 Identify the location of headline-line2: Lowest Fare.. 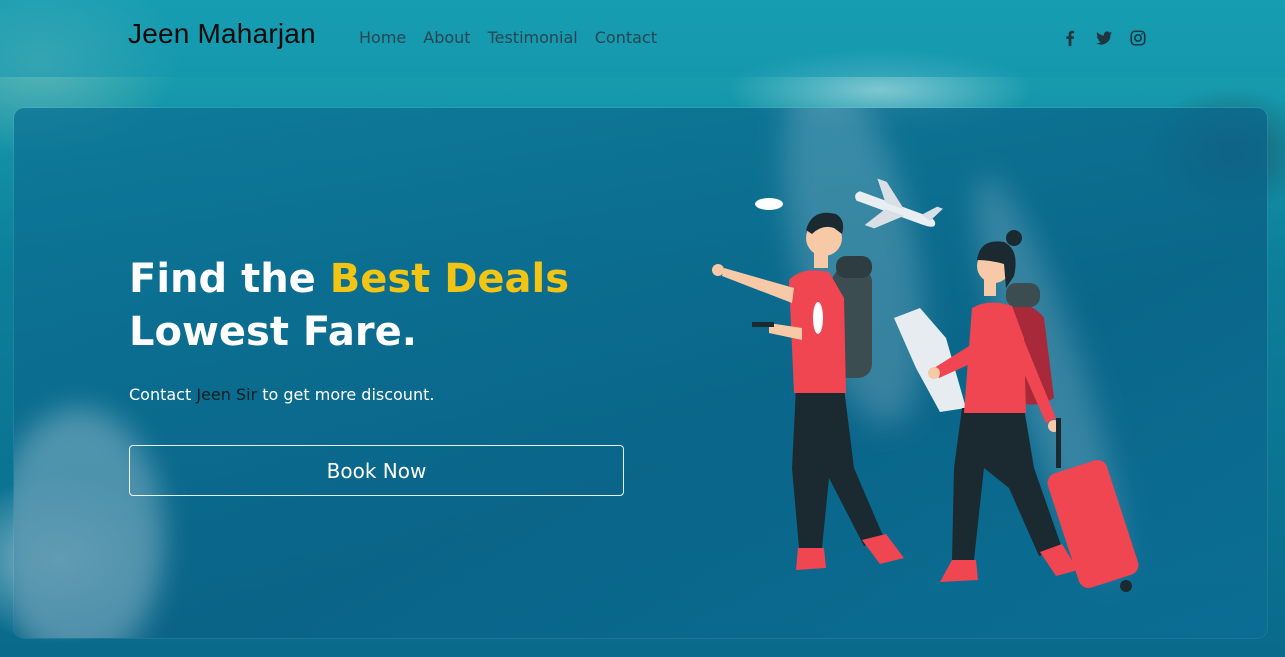
(273, 332).